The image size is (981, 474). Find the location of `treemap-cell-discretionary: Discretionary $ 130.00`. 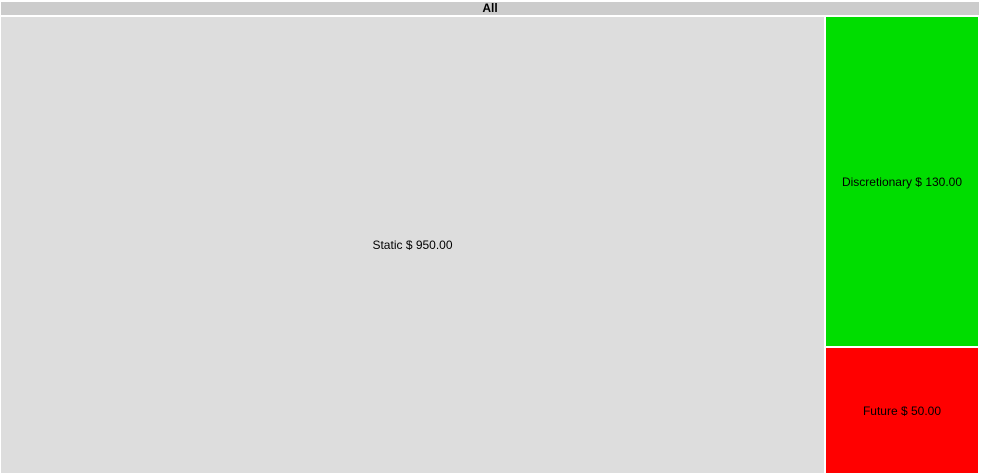

treemap-cell-discretionary: Discretionary $ 130.00 is located at coordinates (902, 181).